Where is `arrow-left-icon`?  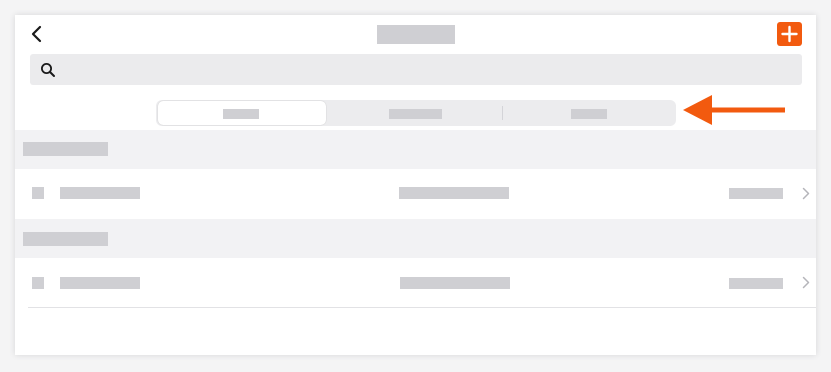
arrow-left-icon is located at coordinates (734, 110).